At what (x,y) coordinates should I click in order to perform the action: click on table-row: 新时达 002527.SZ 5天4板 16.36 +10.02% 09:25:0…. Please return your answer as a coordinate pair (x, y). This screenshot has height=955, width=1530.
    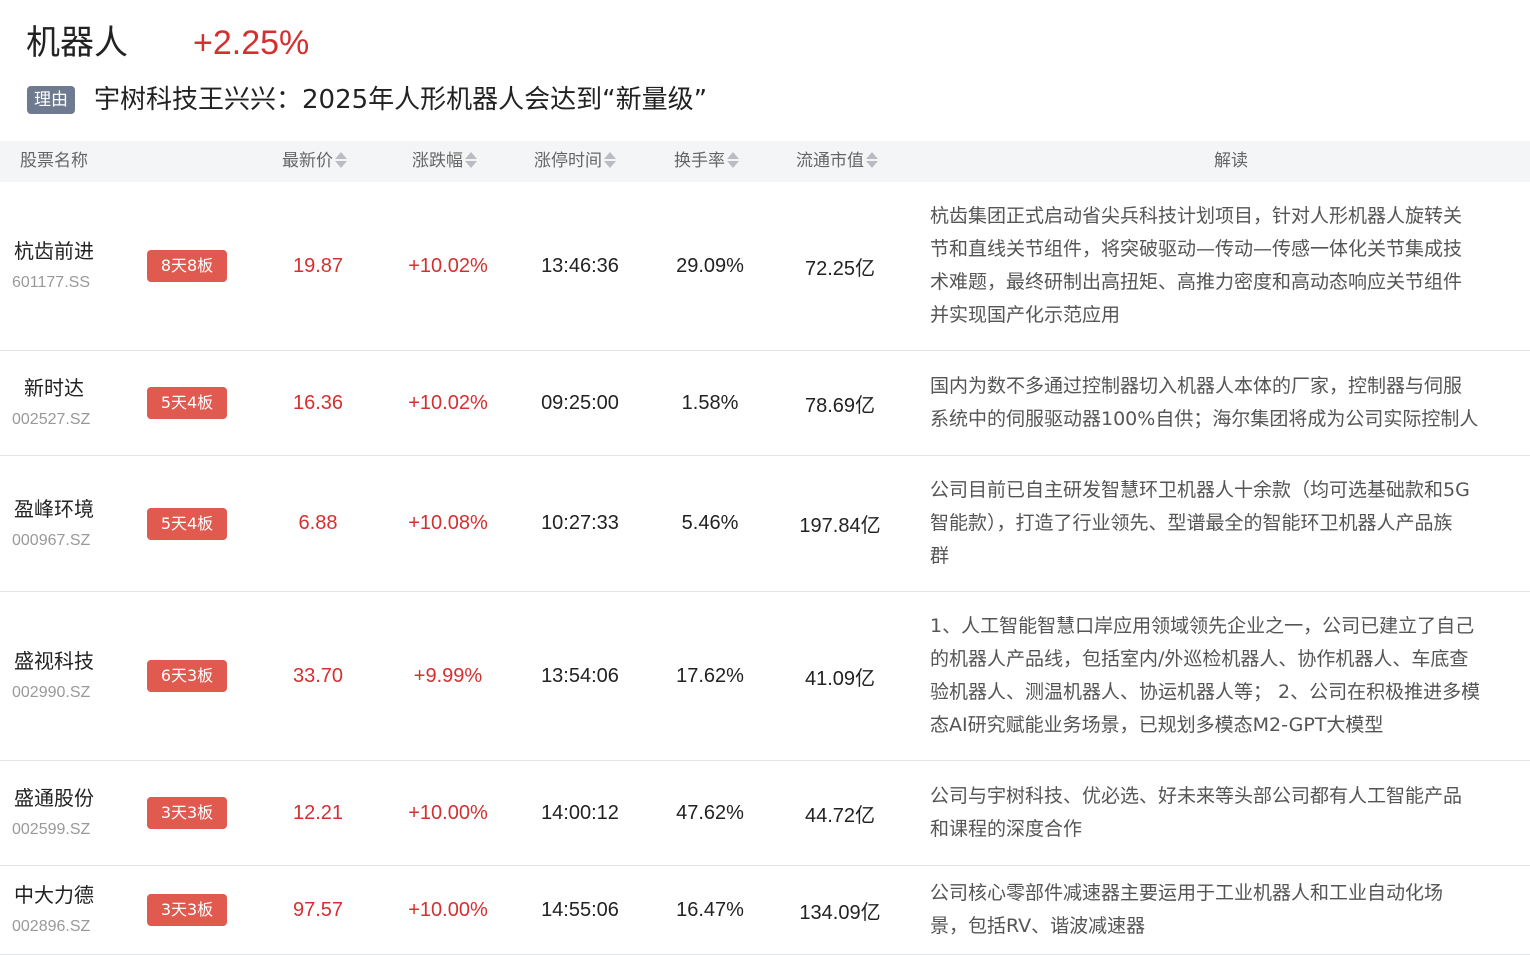
    Looking at the image, I should click on (765, 403).